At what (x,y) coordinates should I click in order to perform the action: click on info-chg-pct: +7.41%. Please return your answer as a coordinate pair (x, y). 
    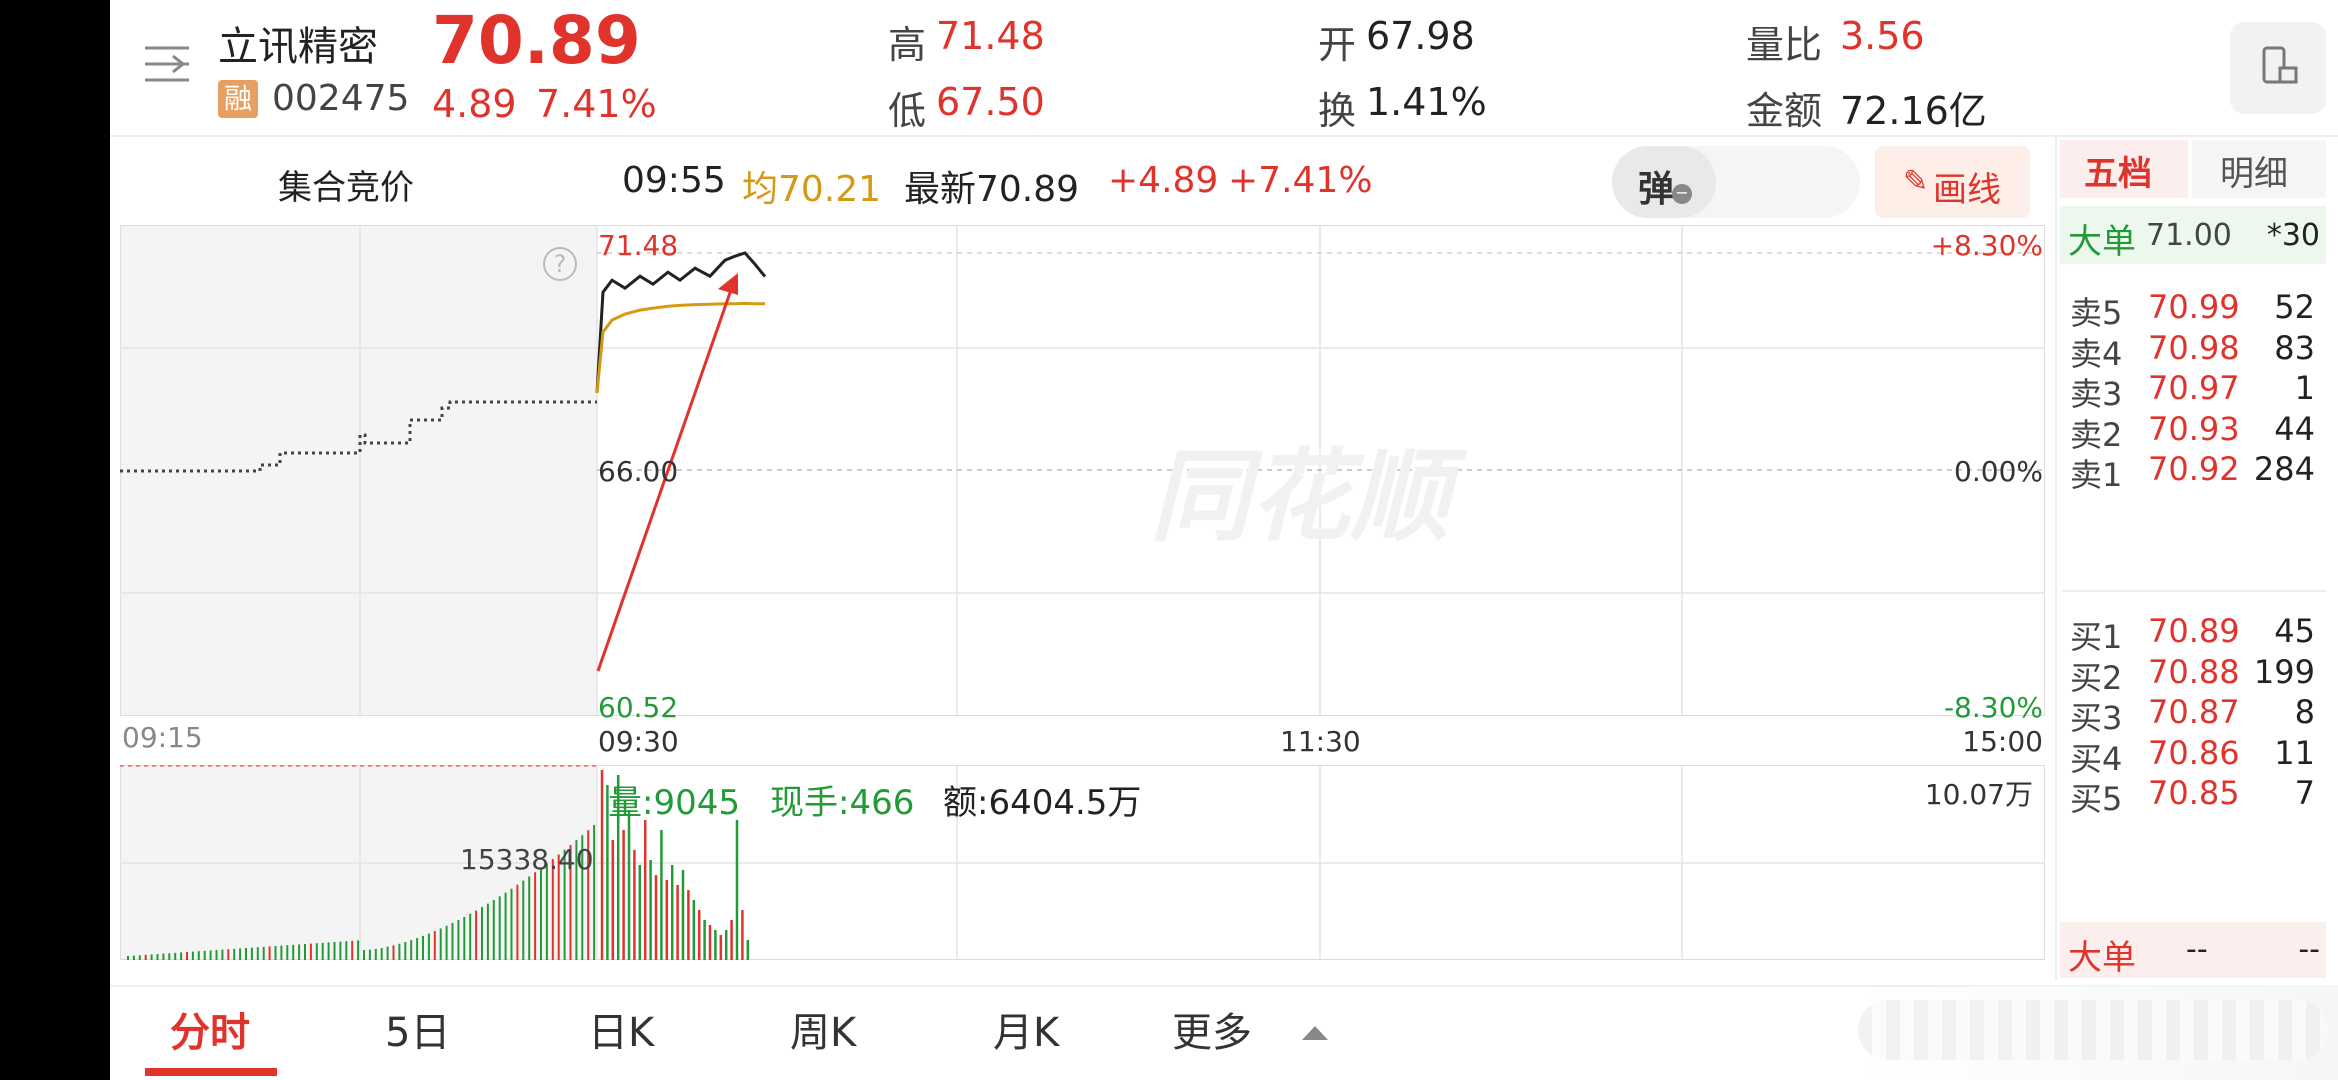
    Looking at the image, I should click on (1300, 180).